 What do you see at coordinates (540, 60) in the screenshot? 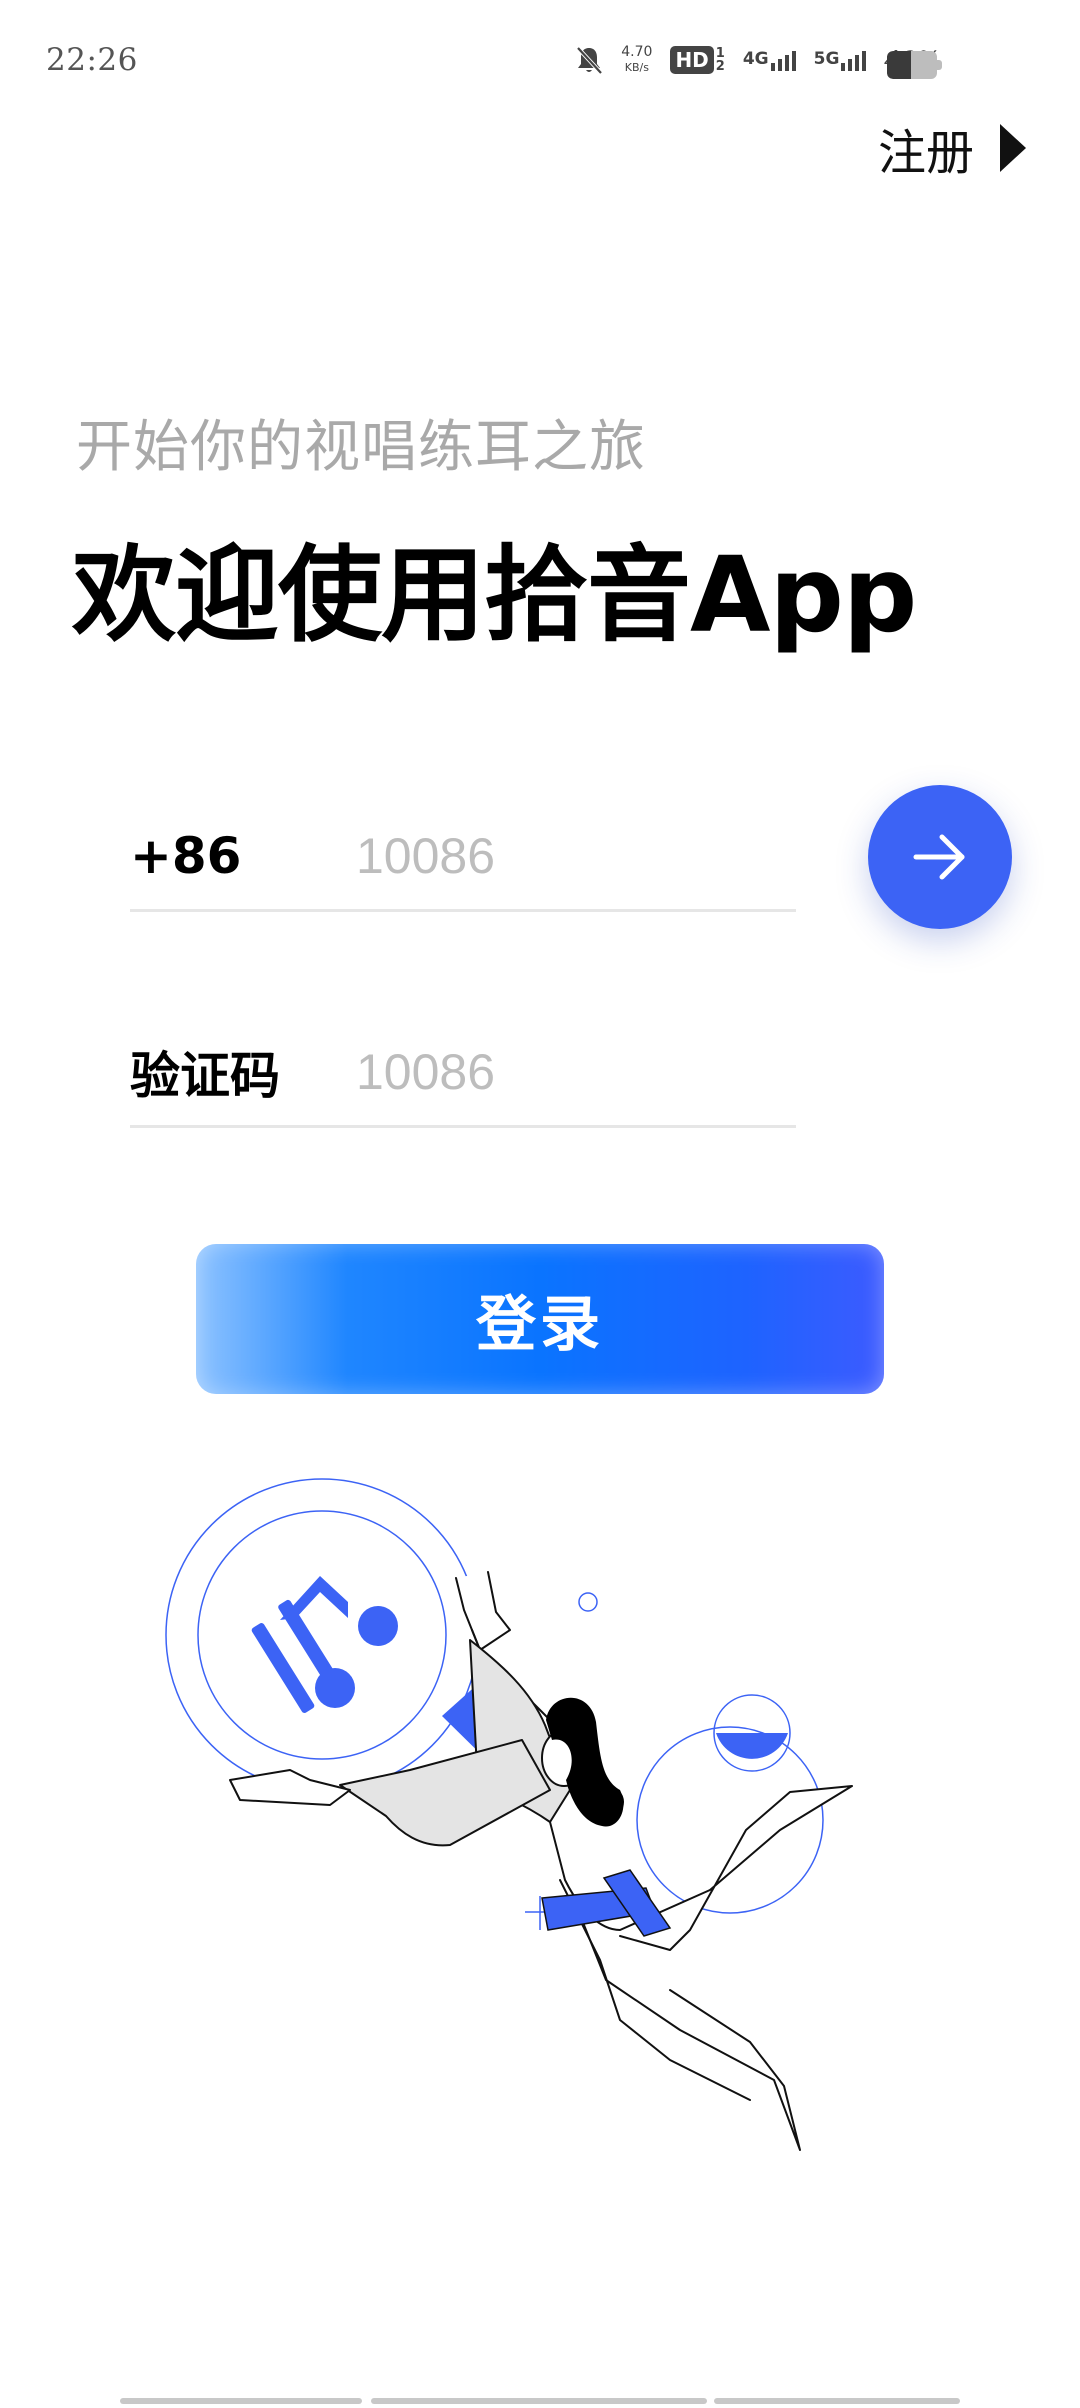
I see `status-bar: 22:26 4.70 KB/s HD 1 2 4G 5G` at bounding box center [540, 60].